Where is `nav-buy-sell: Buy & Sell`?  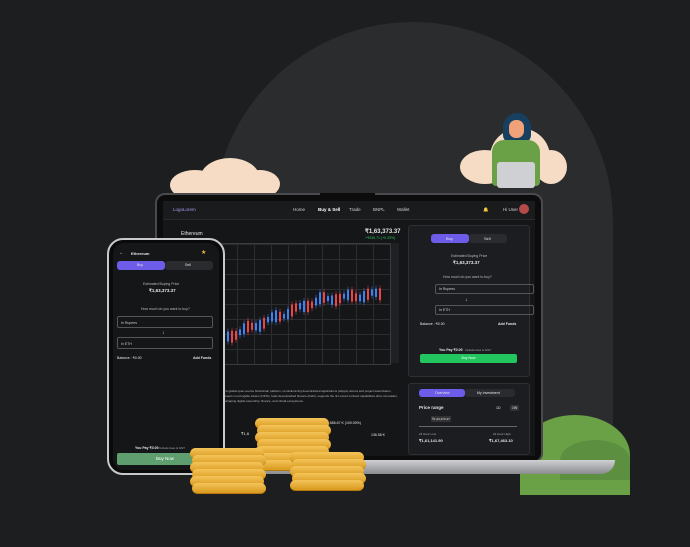
nav-buy-sell: Buy & Sell is located at coordinates (329, 209).